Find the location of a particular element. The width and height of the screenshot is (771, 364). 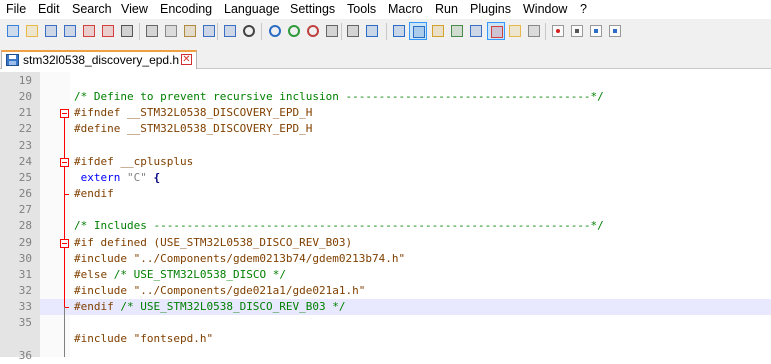

undo-icon is located at coordinates (209, 31).